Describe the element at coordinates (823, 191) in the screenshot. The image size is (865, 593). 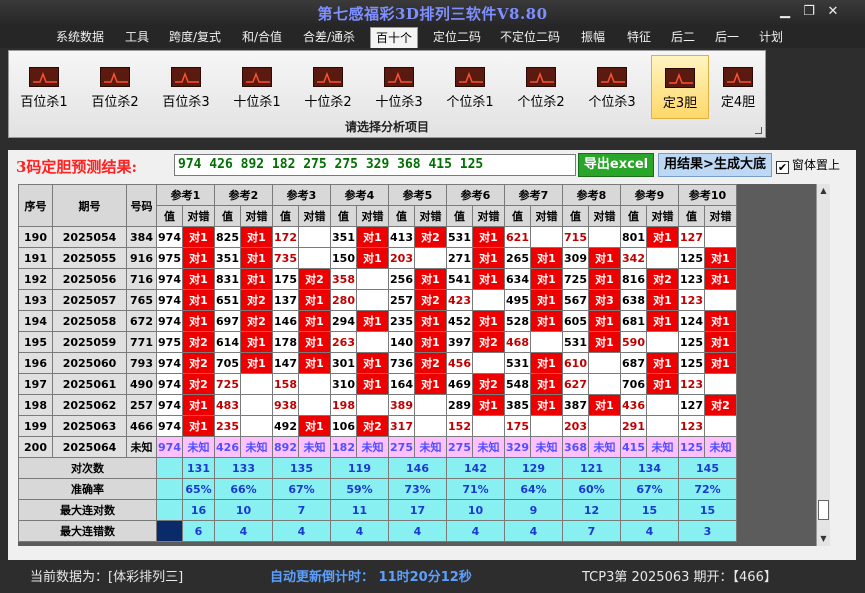
I see `scroll-up-icon: ▲` at that location.